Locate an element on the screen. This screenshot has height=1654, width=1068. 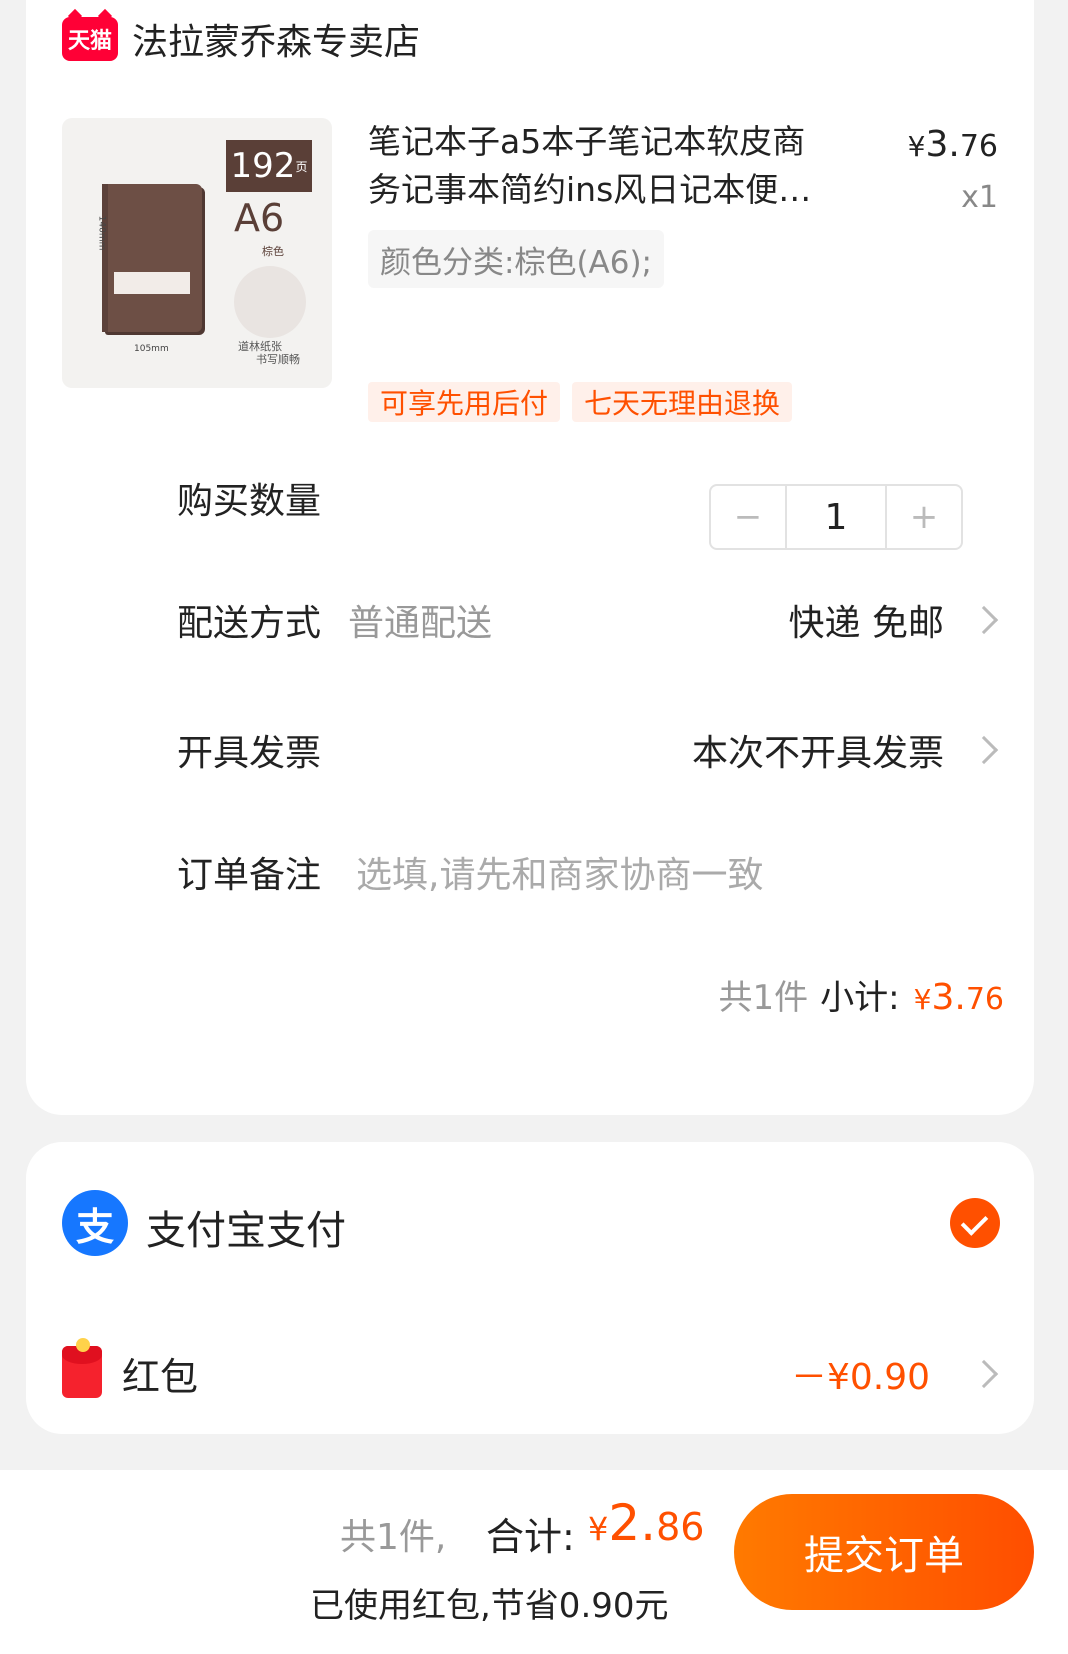
quantity-label: 购买数量 is located at coordinates (249, 501).